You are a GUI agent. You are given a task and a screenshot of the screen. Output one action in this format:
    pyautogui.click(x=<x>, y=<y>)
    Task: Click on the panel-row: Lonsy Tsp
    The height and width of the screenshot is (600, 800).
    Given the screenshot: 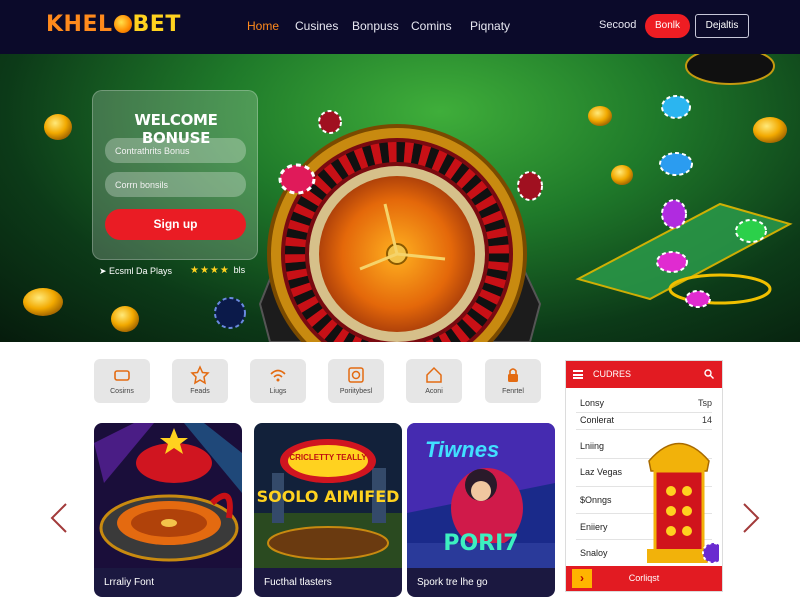 What is the action you would take?
    pyautogui.click(x=646, y=403)
    